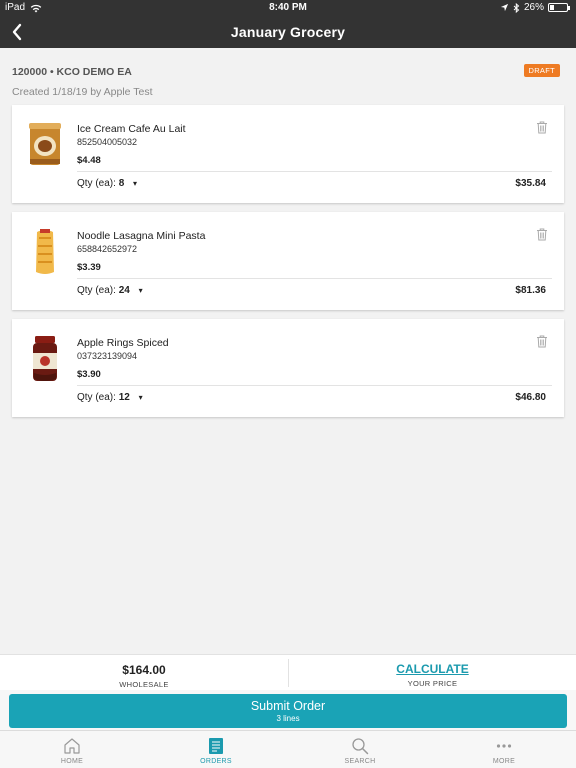 The image size is (576, 768). I want to click on clock: 8:40 PM, so click(288, 7).